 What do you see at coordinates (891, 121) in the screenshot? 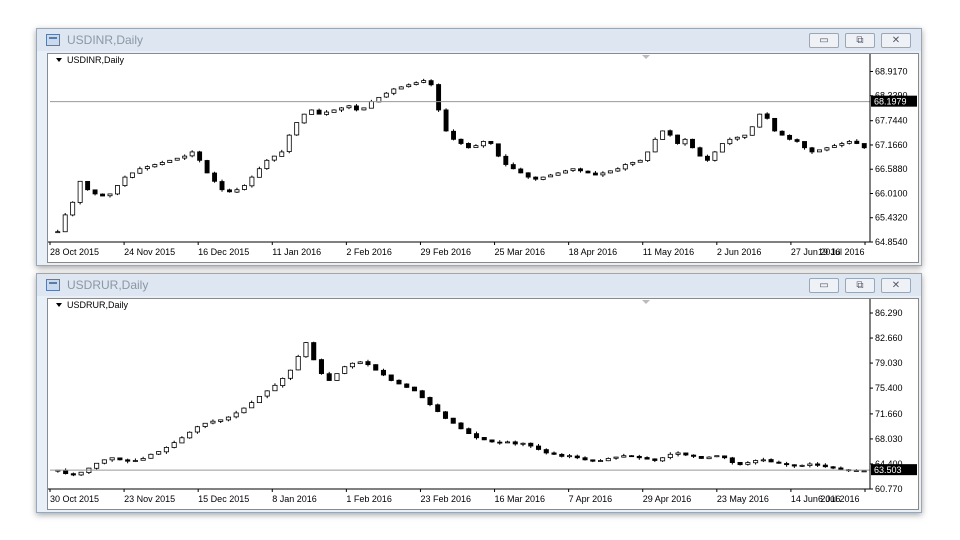
I see `price-tick-label: 67.7440` at bounding box center [891, 121].